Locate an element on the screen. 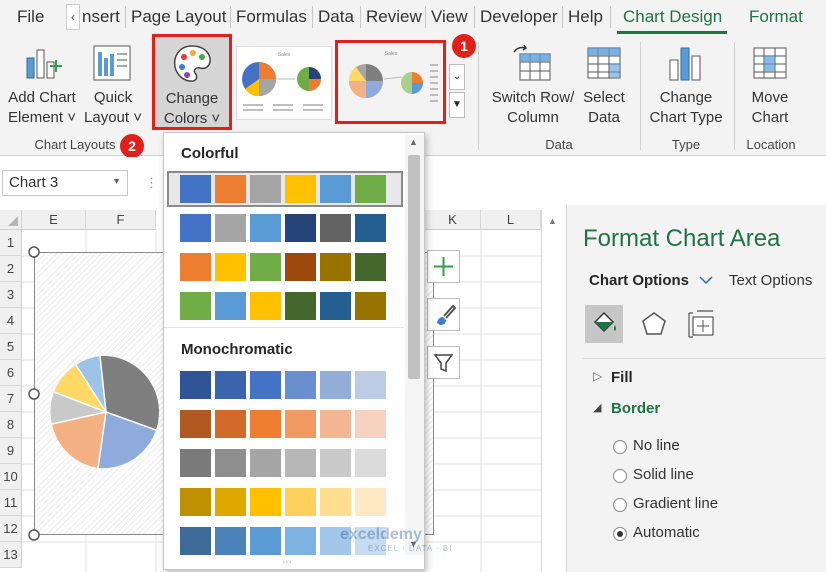  tab-review: Review is located at coordinates (394, 17).